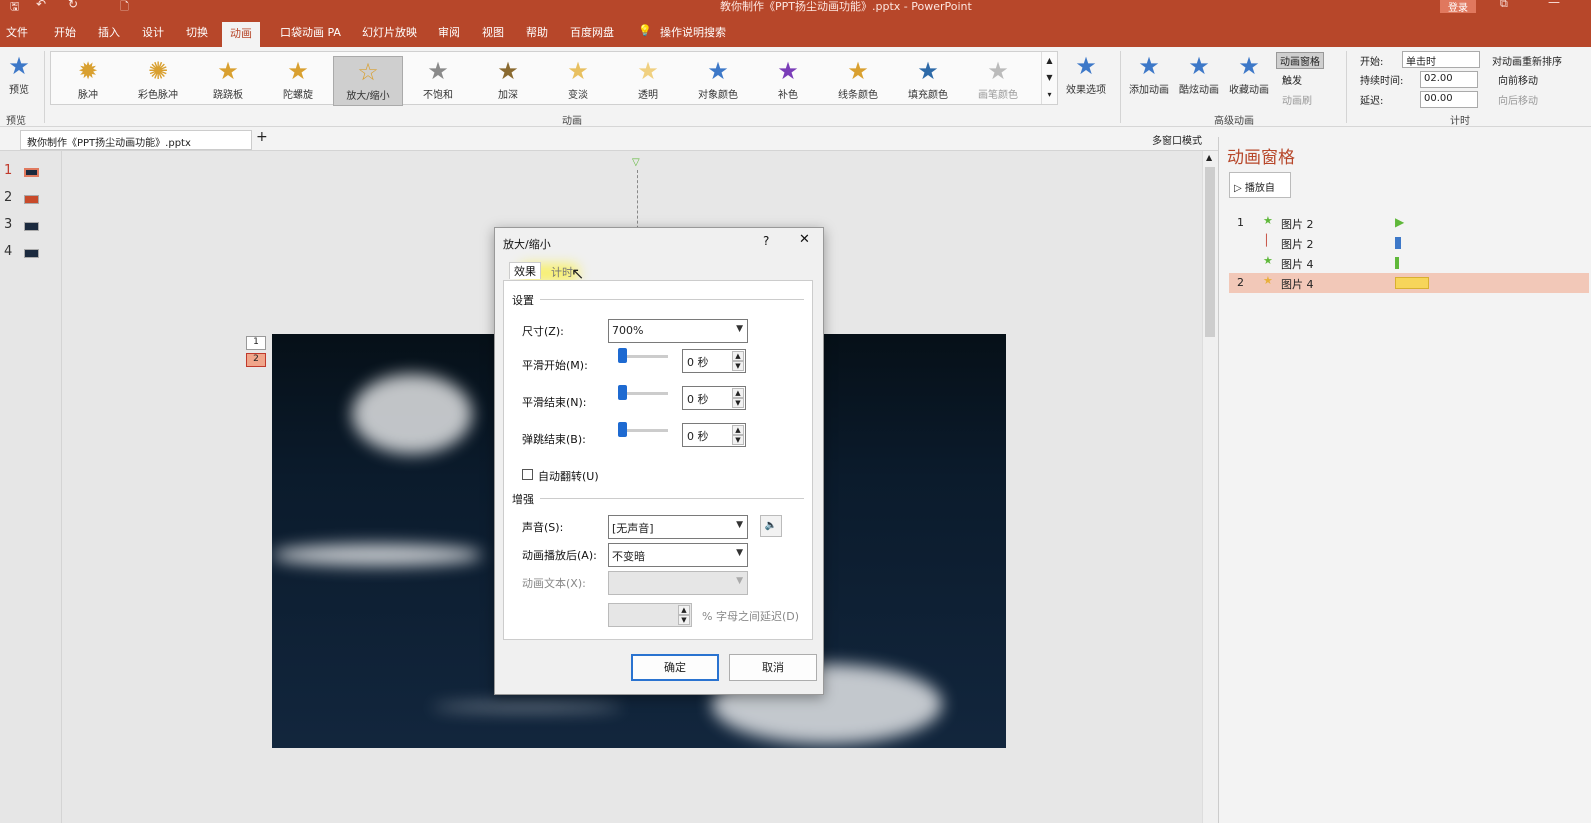  I want to click on preview-button: ★ 预览, so click(19, 76).